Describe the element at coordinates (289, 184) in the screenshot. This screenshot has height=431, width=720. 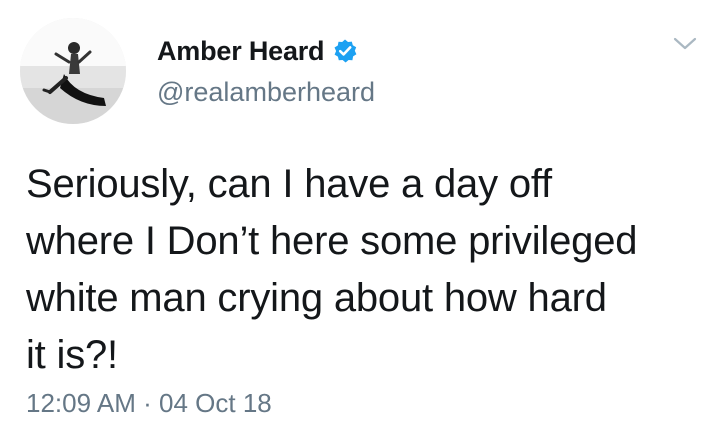
I see `tweet-text-line: Seriously, can I have a day off` at that location.